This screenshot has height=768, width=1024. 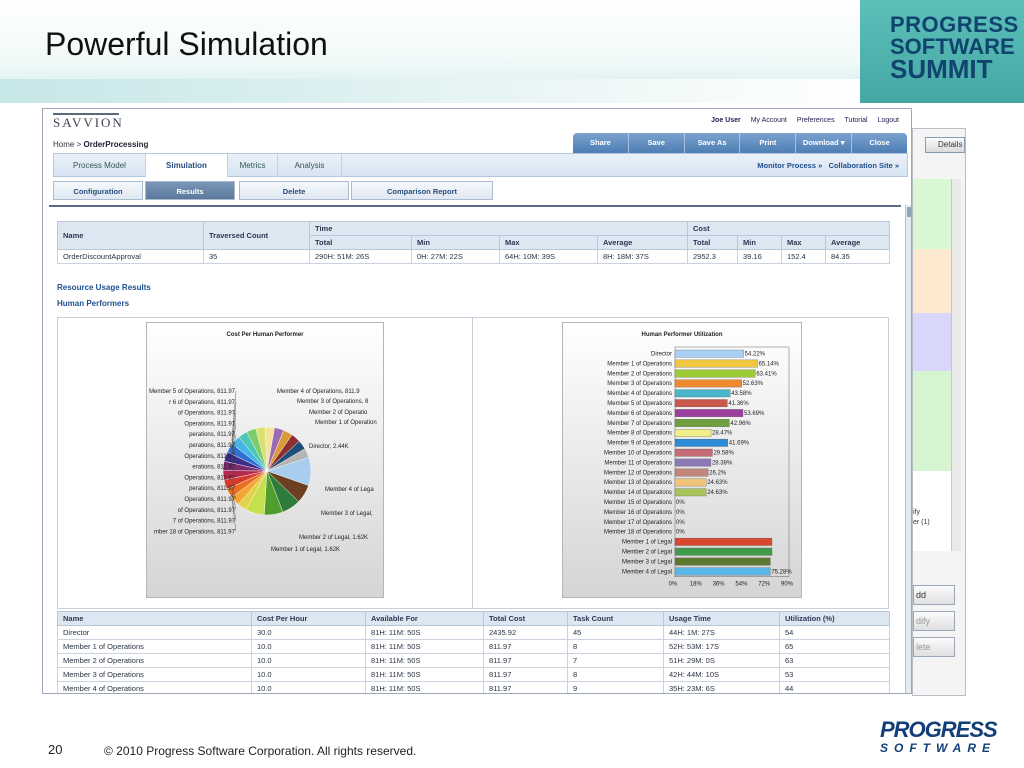 I want to click on cell: 42H: 44M: 10S, so click(x=721, y=674).